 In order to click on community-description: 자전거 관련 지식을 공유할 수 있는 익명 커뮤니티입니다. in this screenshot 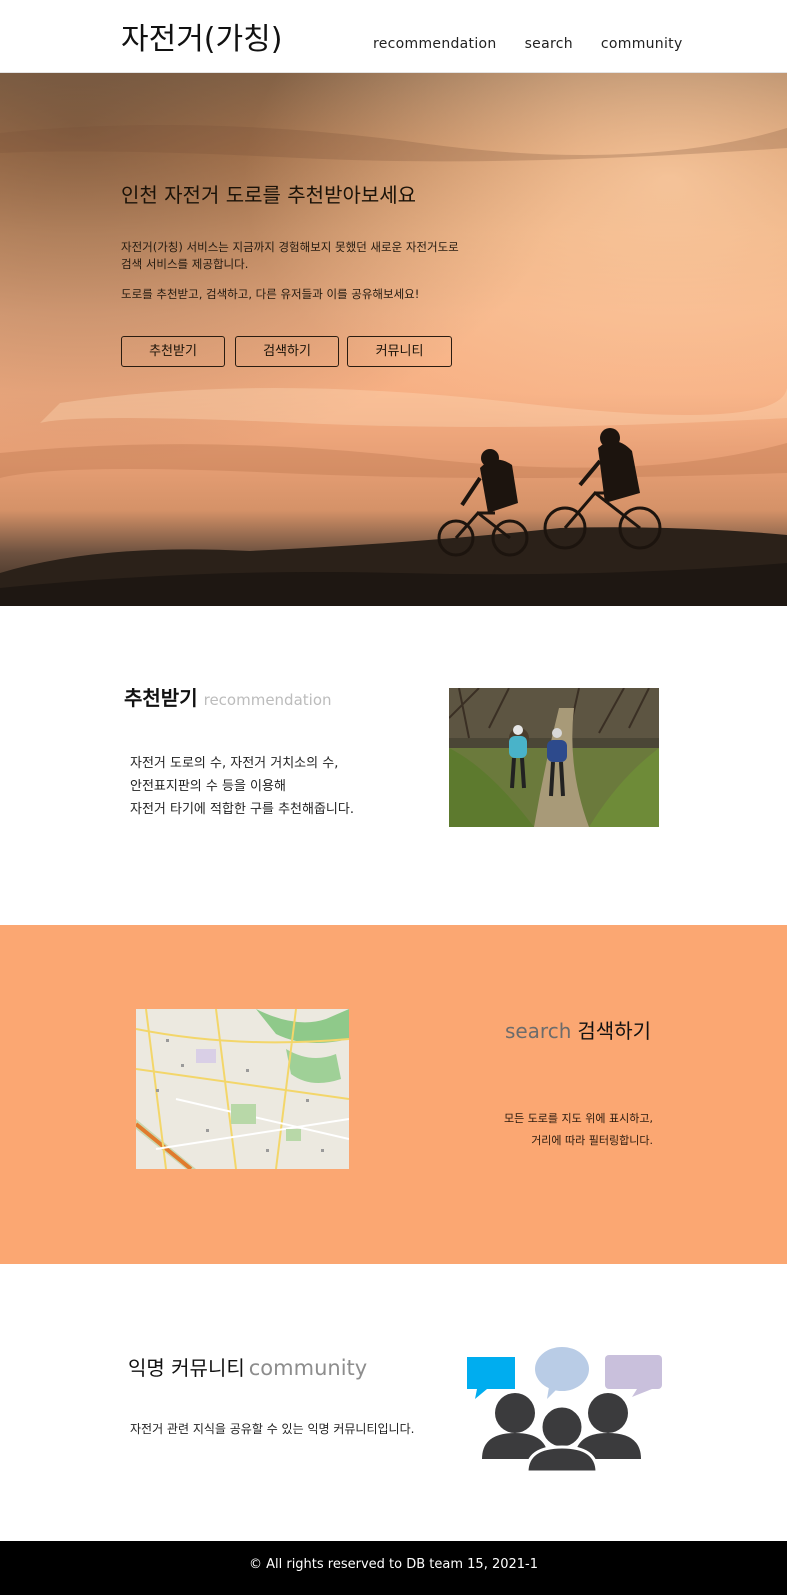, I will do `click(272, 1429)`.